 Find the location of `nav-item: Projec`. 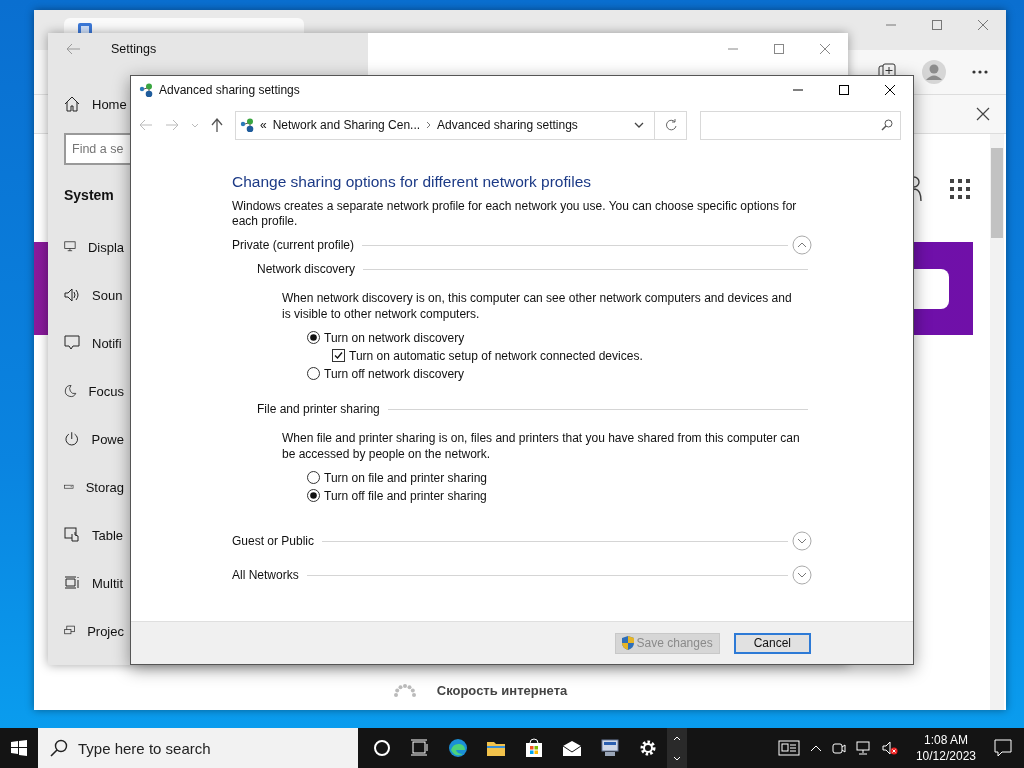

nav-item: Projec is located at coordinates (89, 631).